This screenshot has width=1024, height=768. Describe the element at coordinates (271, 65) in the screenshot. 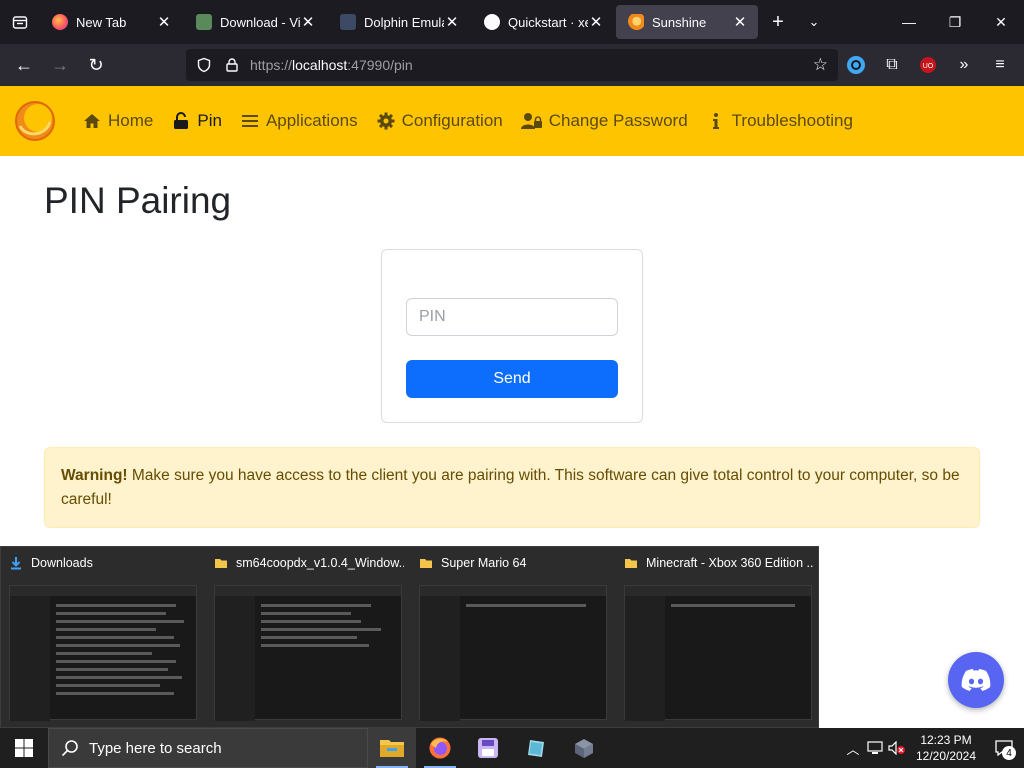

I see `url-scheme: https://` at that location.